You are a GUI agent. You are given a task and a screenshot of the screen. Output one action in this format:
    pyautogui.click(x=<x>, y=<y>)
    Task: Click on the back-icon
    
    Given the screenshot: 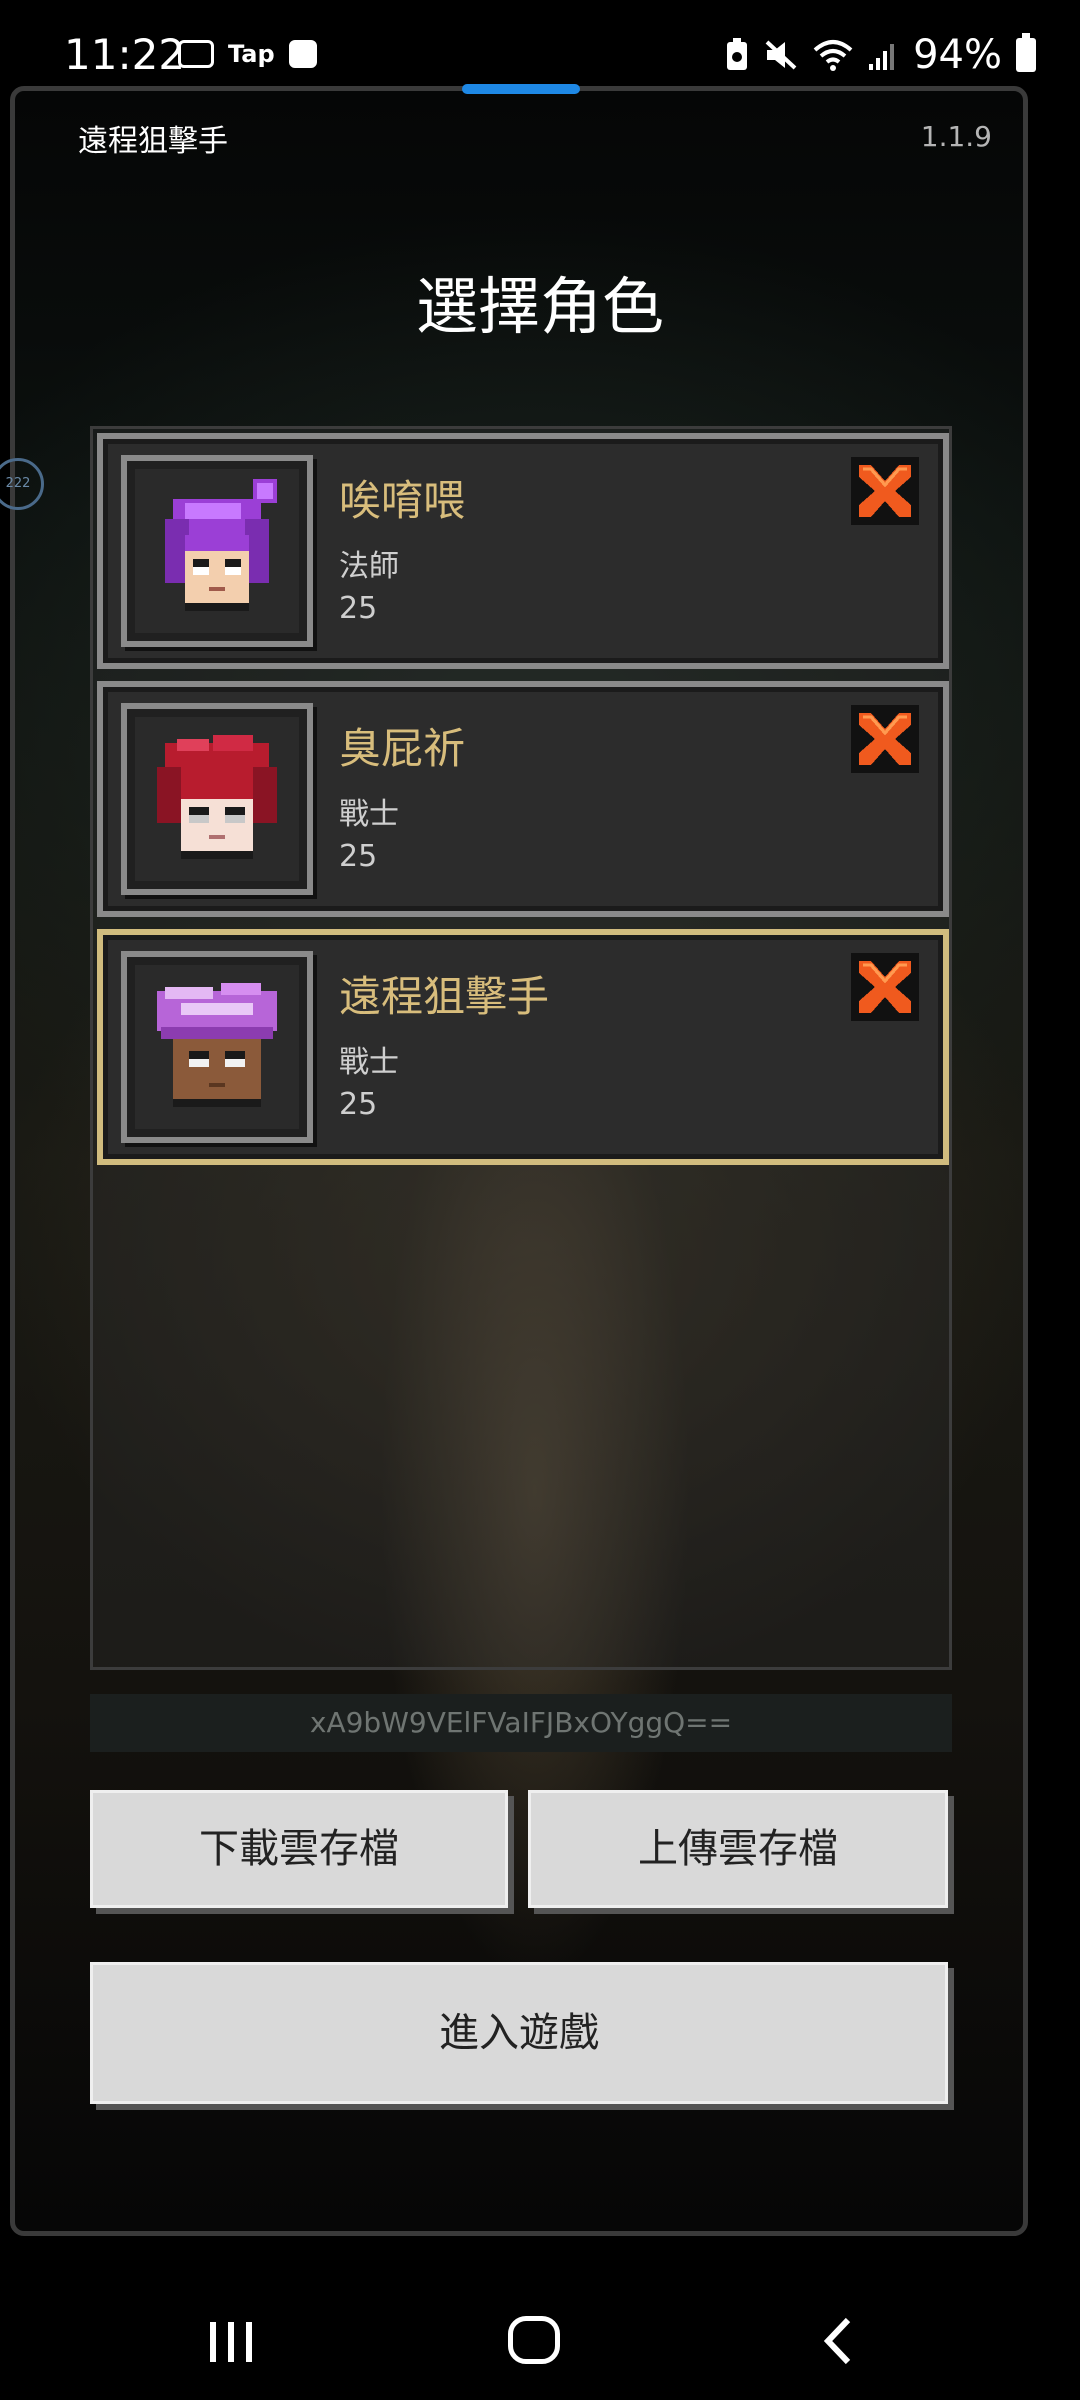 What is the action you would take?
    pyautogui.click(x=837, y=2341)
    